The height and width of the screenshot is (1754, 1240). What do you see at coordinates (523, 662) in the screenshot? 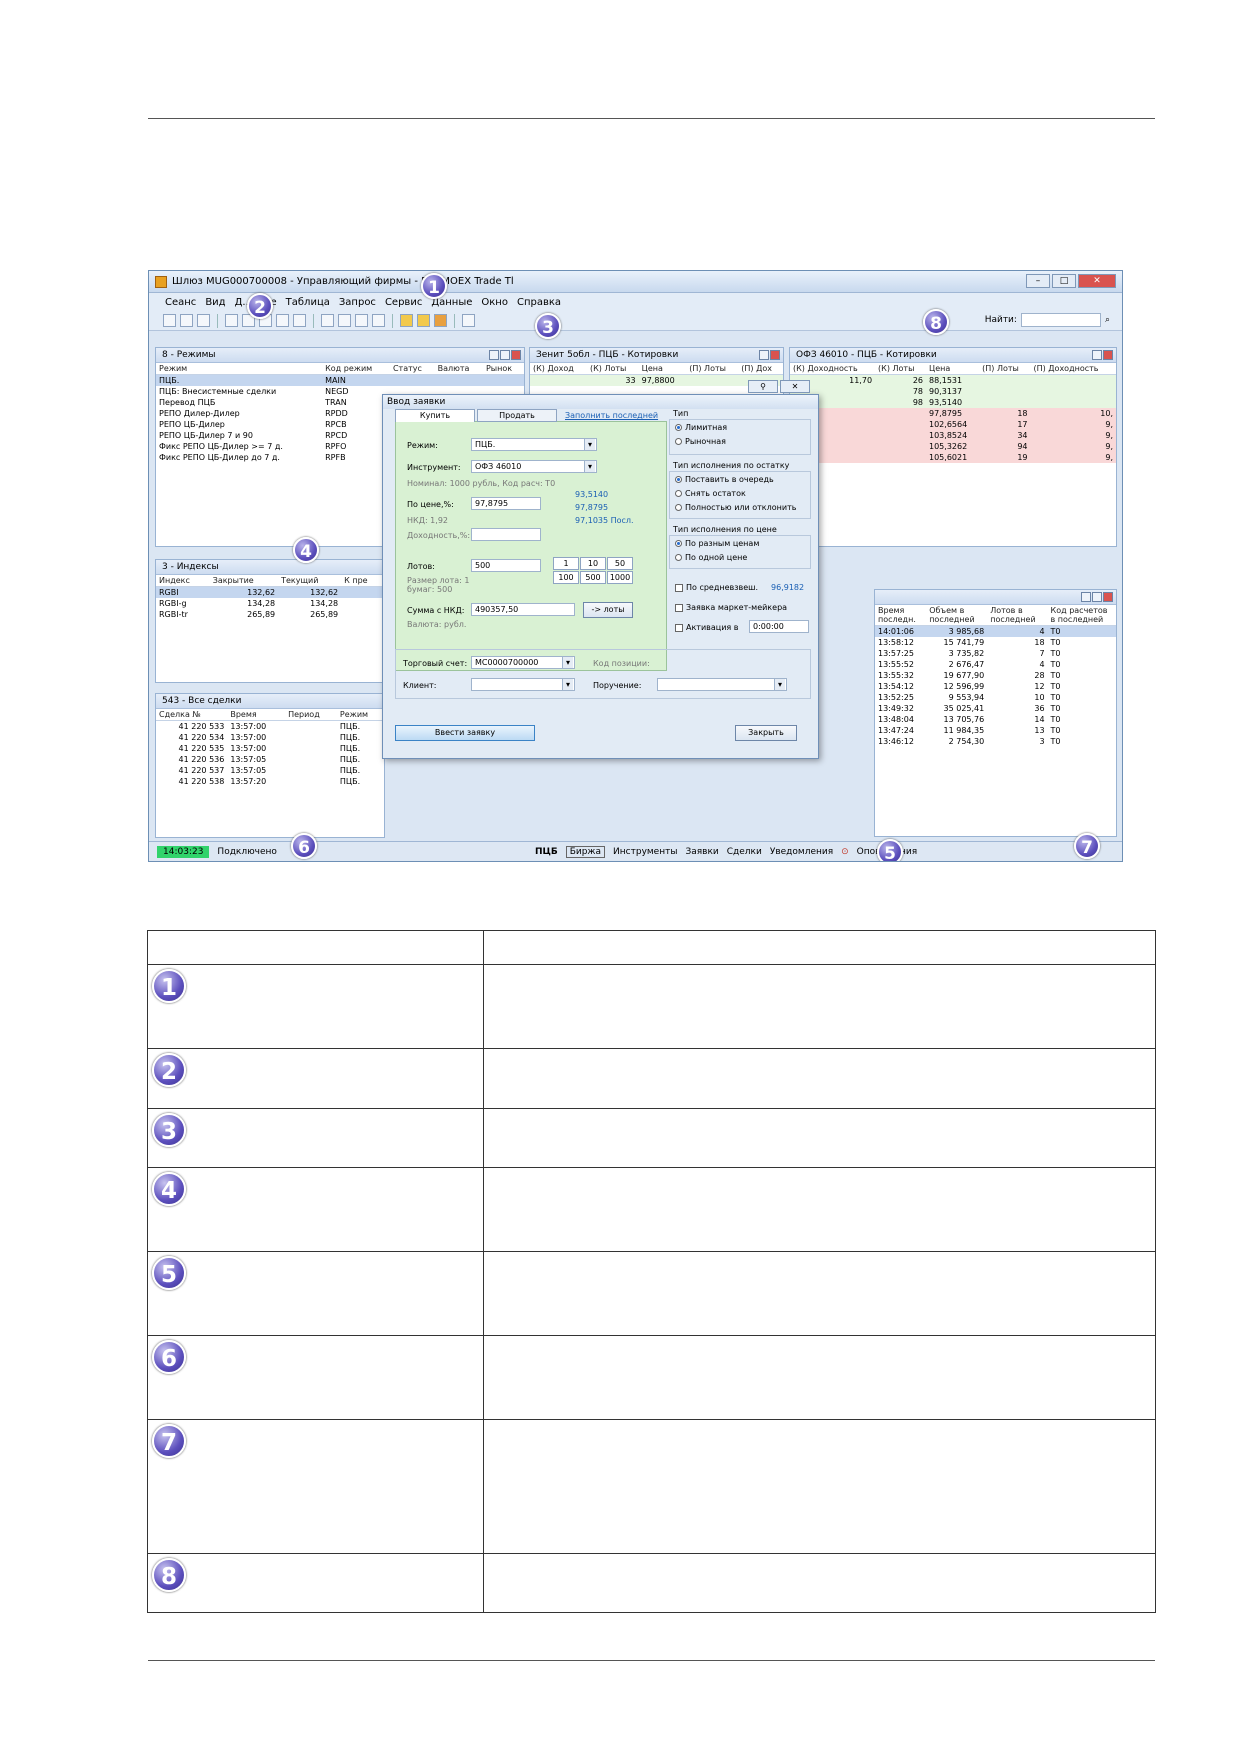
I see `account-select: MC0000700000` at bounding box center [523, 662].